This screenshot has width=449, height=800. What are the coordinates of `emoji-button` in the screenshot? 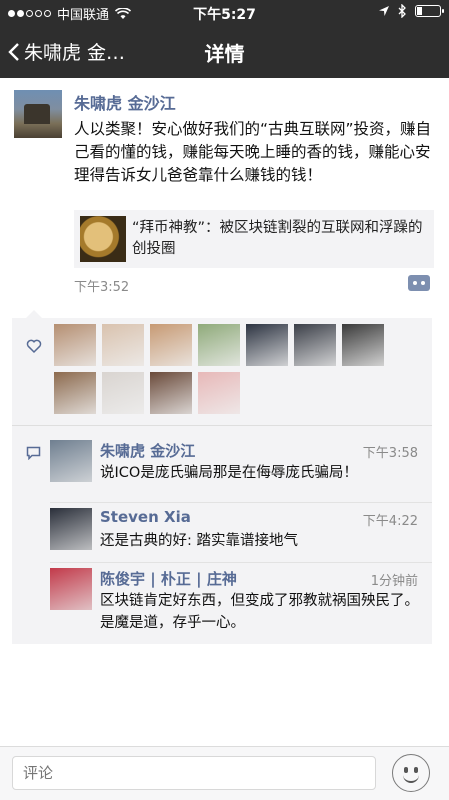 It's located at (411, 773).